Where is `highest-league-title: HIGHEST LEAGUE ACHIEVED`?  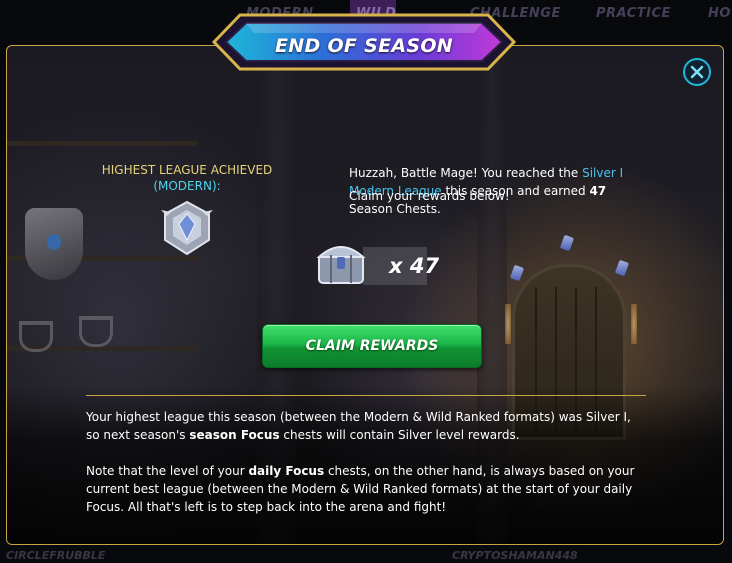
highest-league-title: HIGHEST LEAGUE ACHIEVED is located at coordinates (187, 170).